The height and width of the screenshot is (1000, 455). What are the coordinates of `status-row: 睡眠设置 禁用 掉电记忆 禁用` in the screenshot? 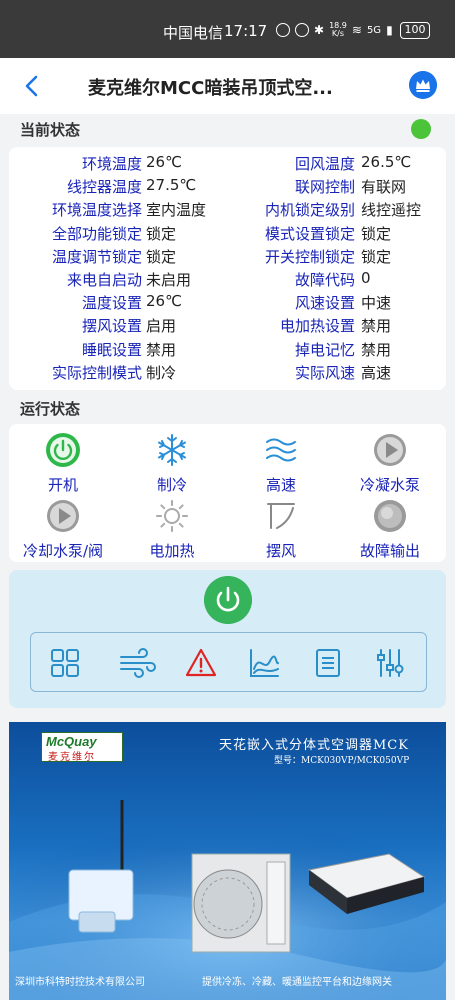 It's located at (227, 348).